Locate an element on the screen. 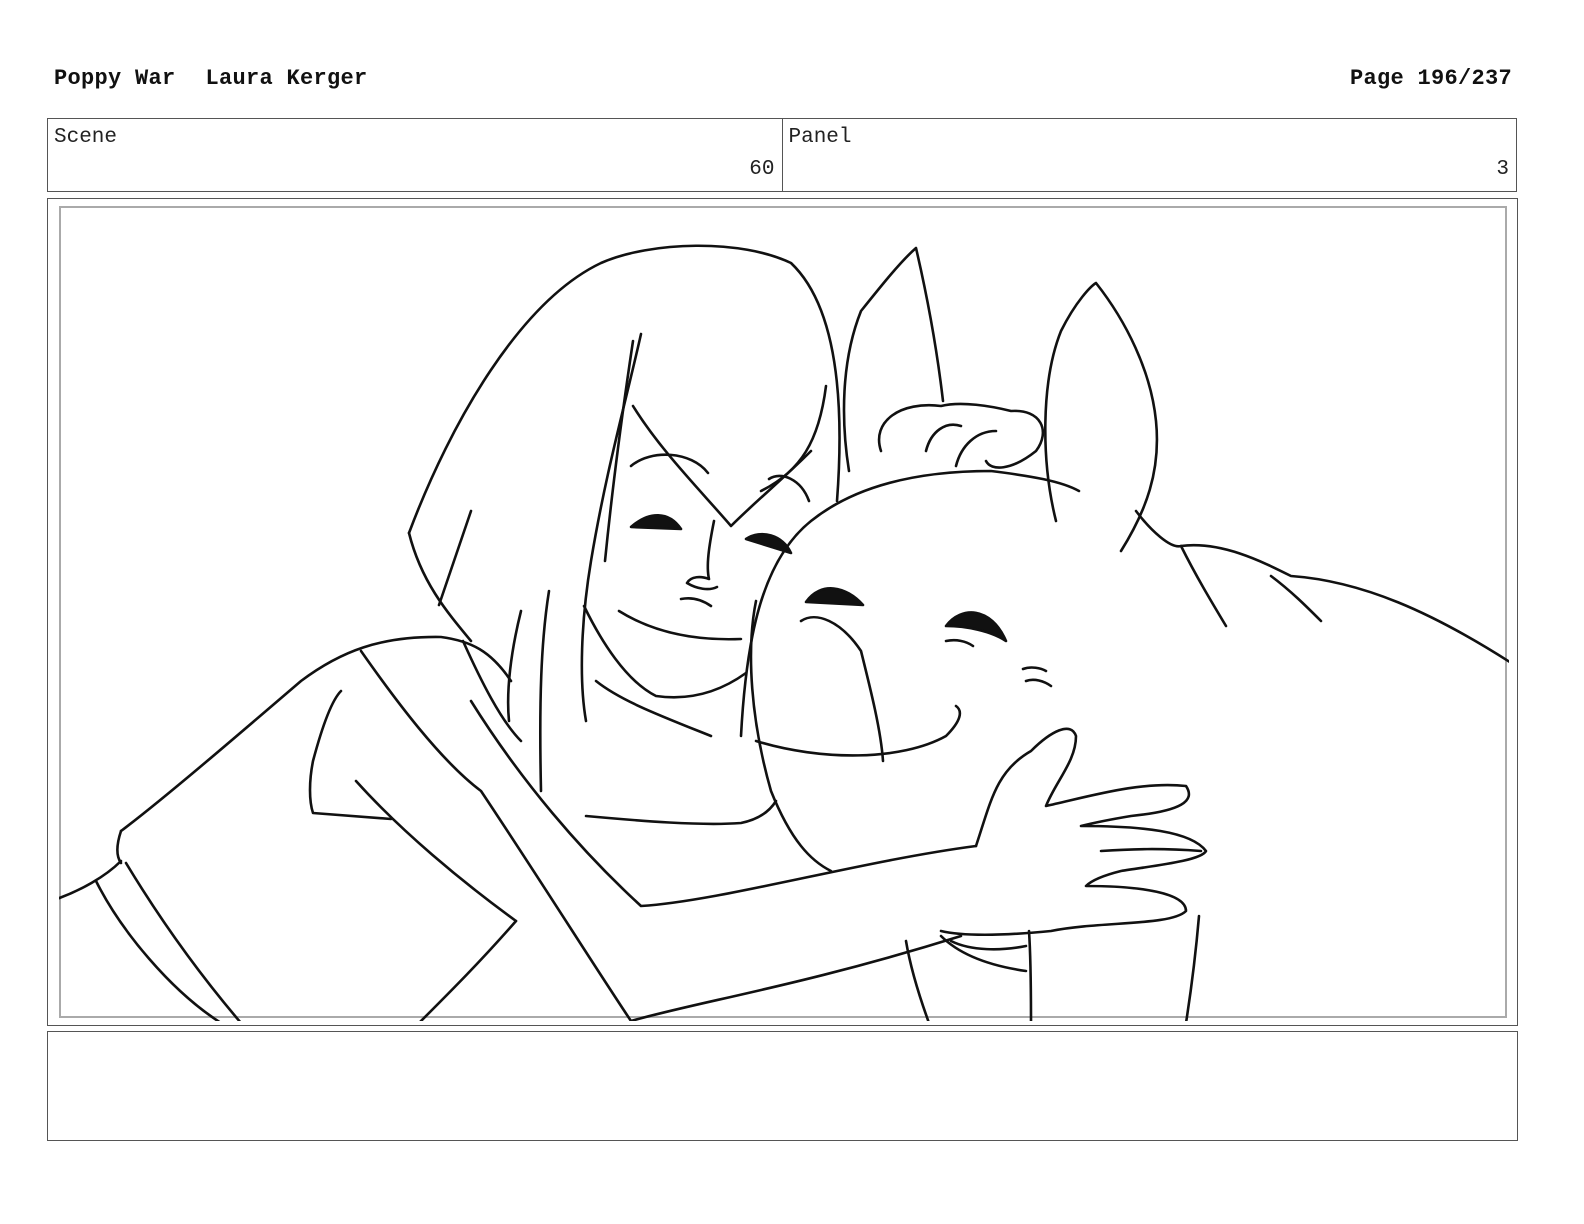 This screenshot has width=1584, height=1224. scene-panel-info-bar: Scene 60 Panel 3 is located at coordinates (782, 155).